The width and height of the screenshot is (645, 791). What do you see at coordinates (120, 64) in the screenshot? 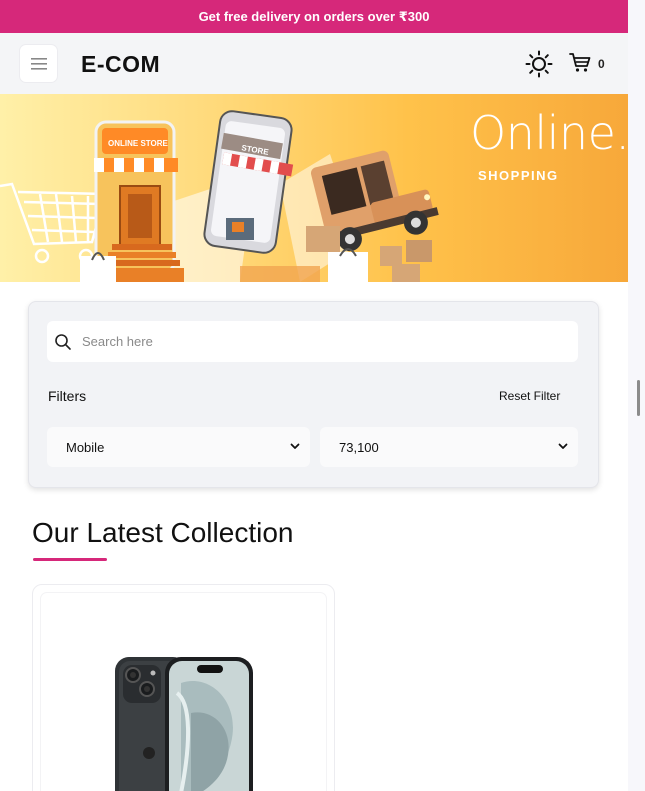
I see `logo: E-COM` at bounding box center [120, 64].